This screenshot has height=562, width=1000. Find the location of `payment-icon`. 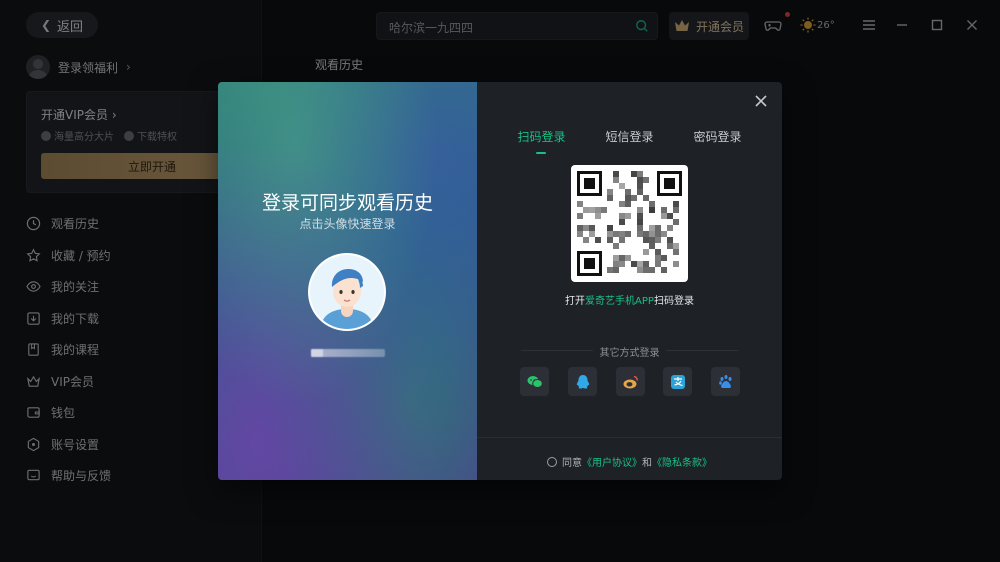

payment-icon is located at coordinates (677, 381).